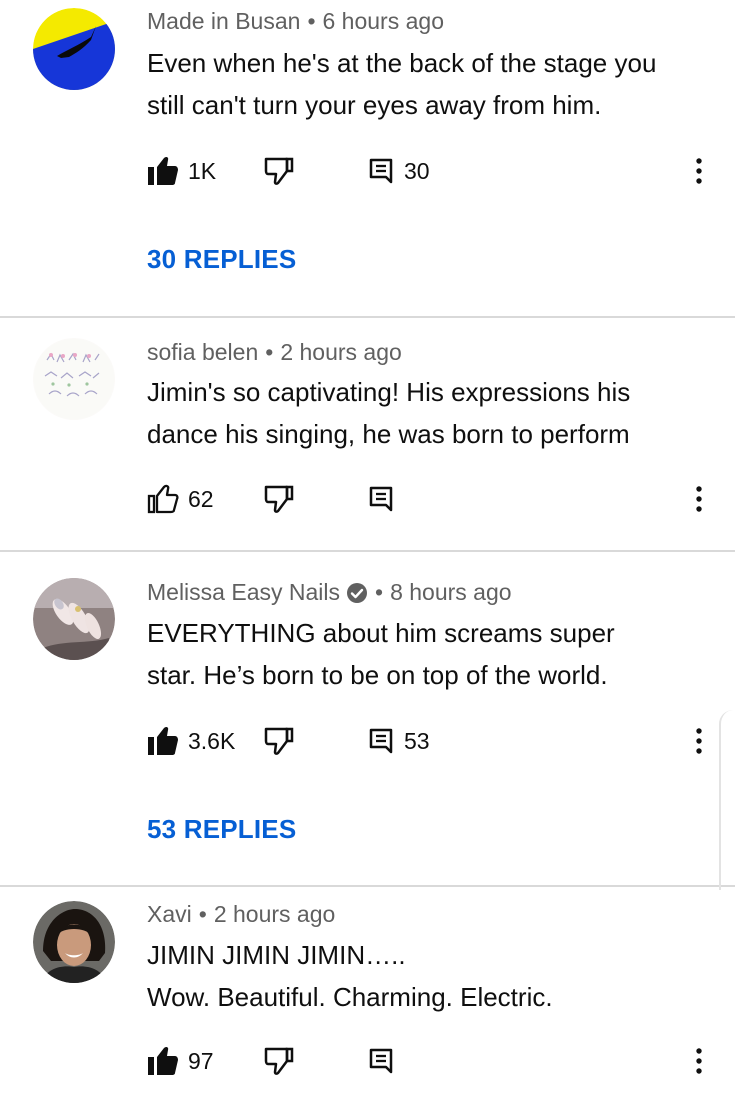 The height and width of the screenshot is (1102, 735). I want to click on like-button: 97, so click(180, 1061).